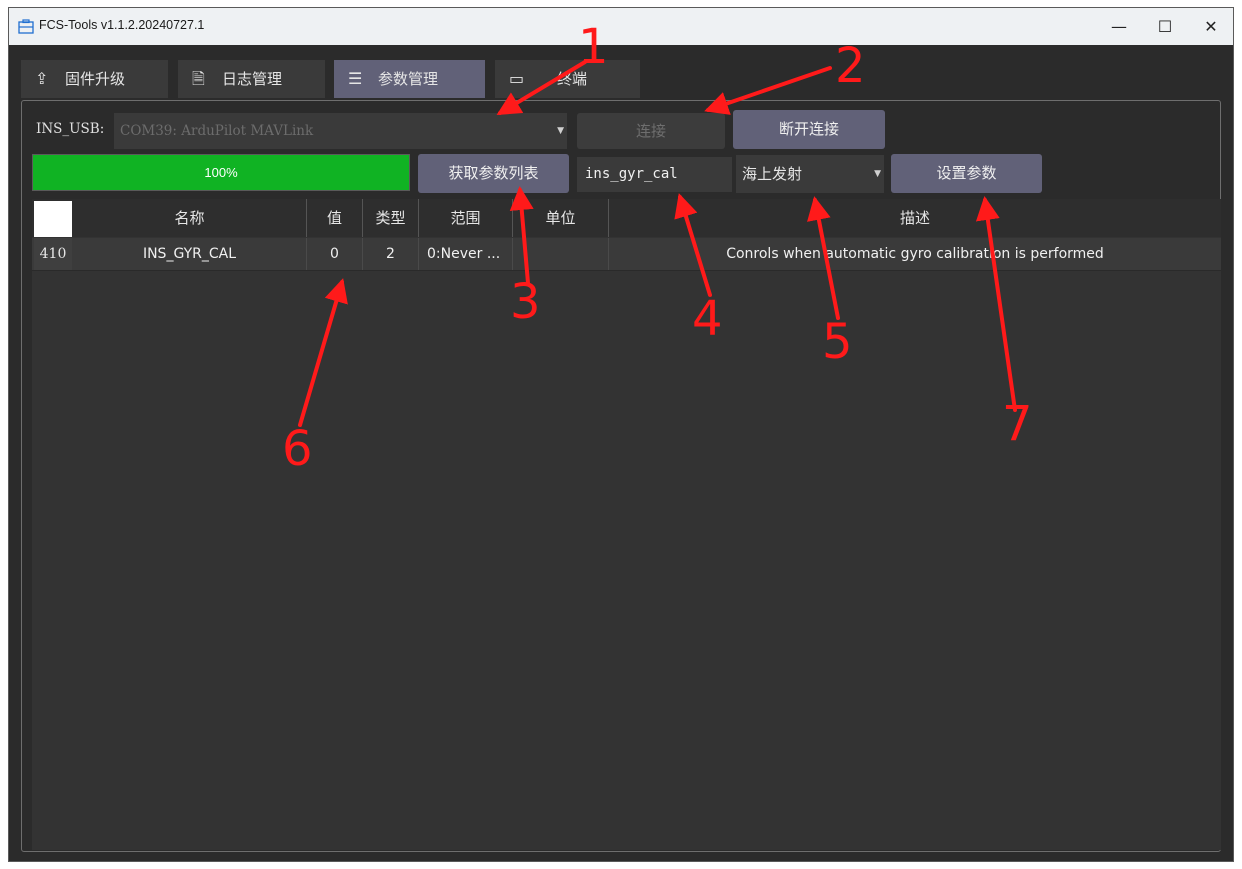 The height and width of the screenshot is (869, 1242). Describe the element at coordinates (810, 174) in the screenshot. I see `param-value-select: 海上发射 ▼` at that location.